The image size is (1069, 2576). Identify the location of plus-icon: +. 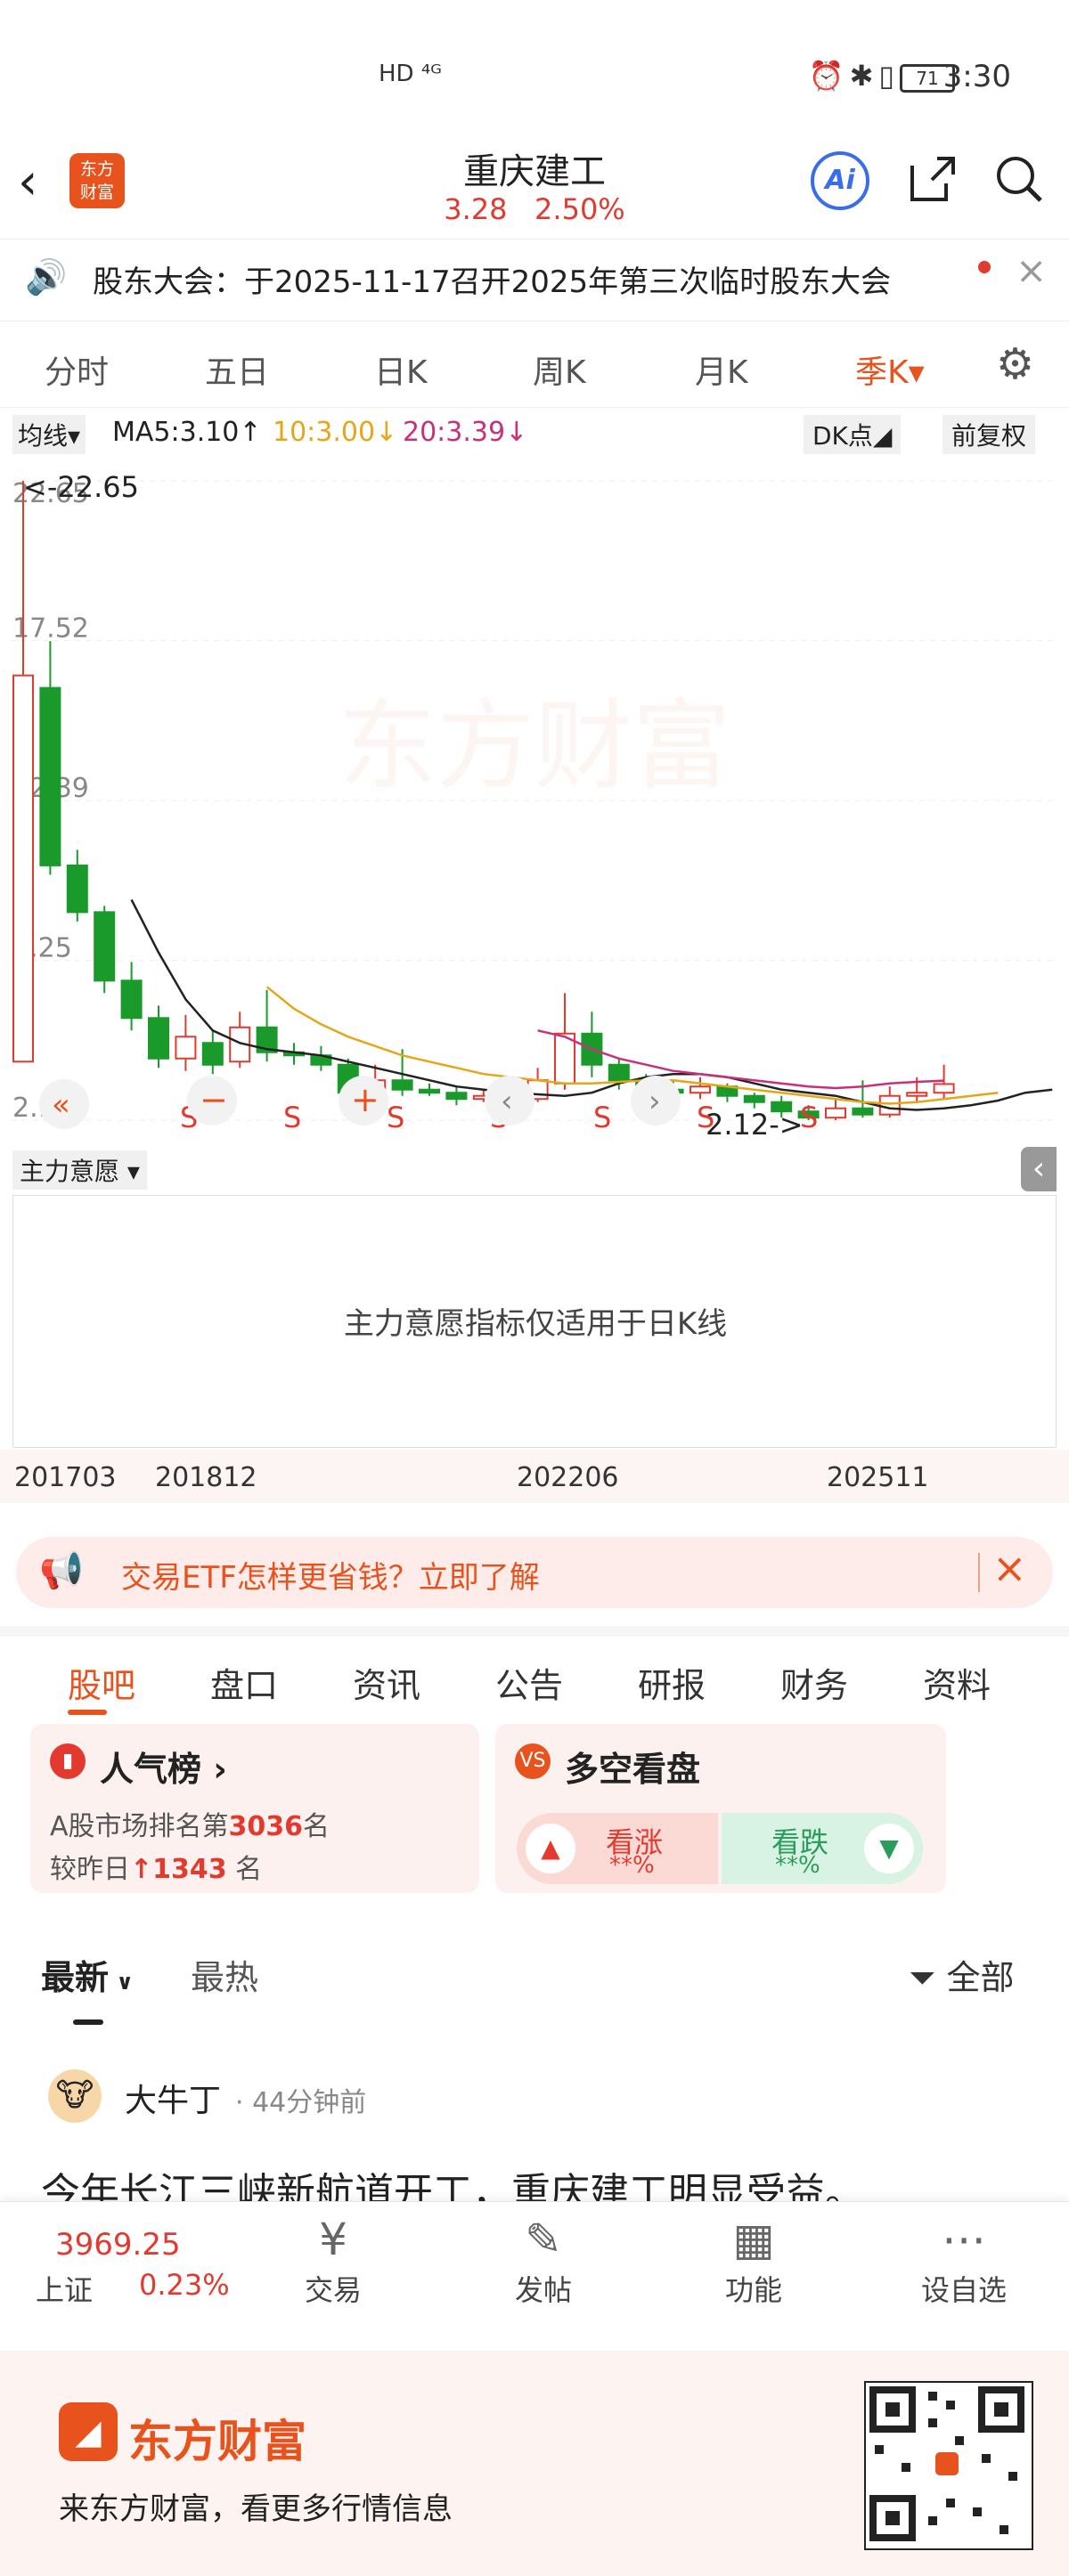
(365, 1099).